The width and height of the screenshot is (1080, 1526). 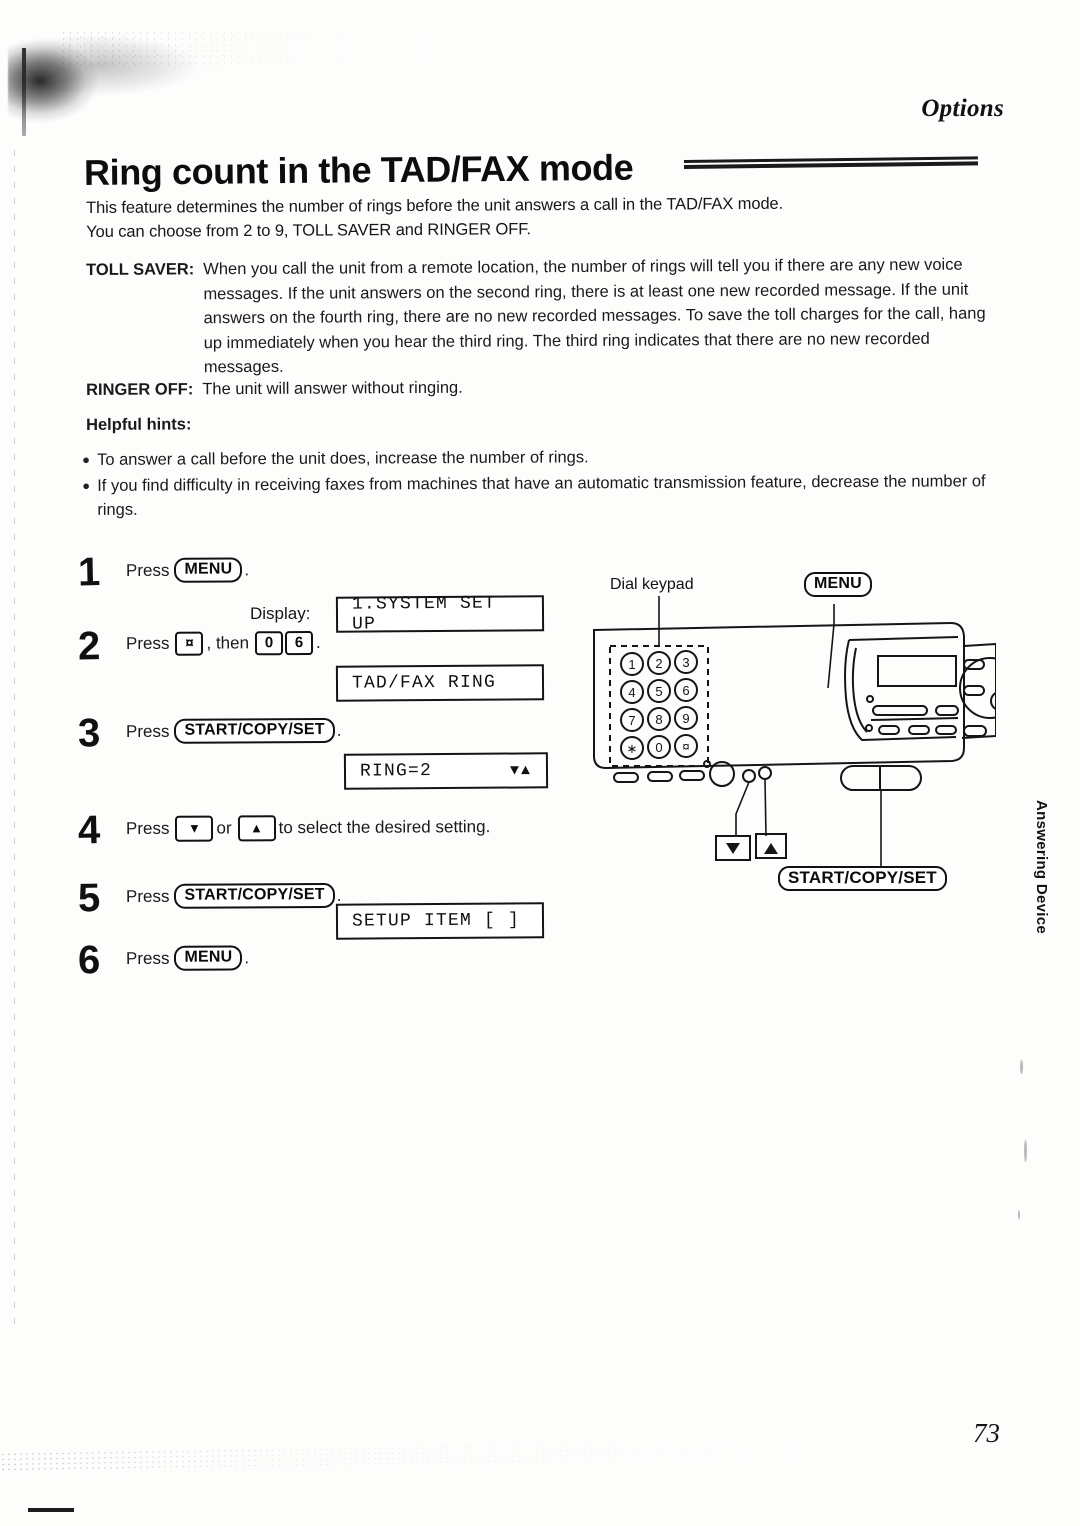 What do you see at coordinates (24, 92) in the screenshot?
I see `scan-spine-edge-artifact` at bounding box center [24, 92].